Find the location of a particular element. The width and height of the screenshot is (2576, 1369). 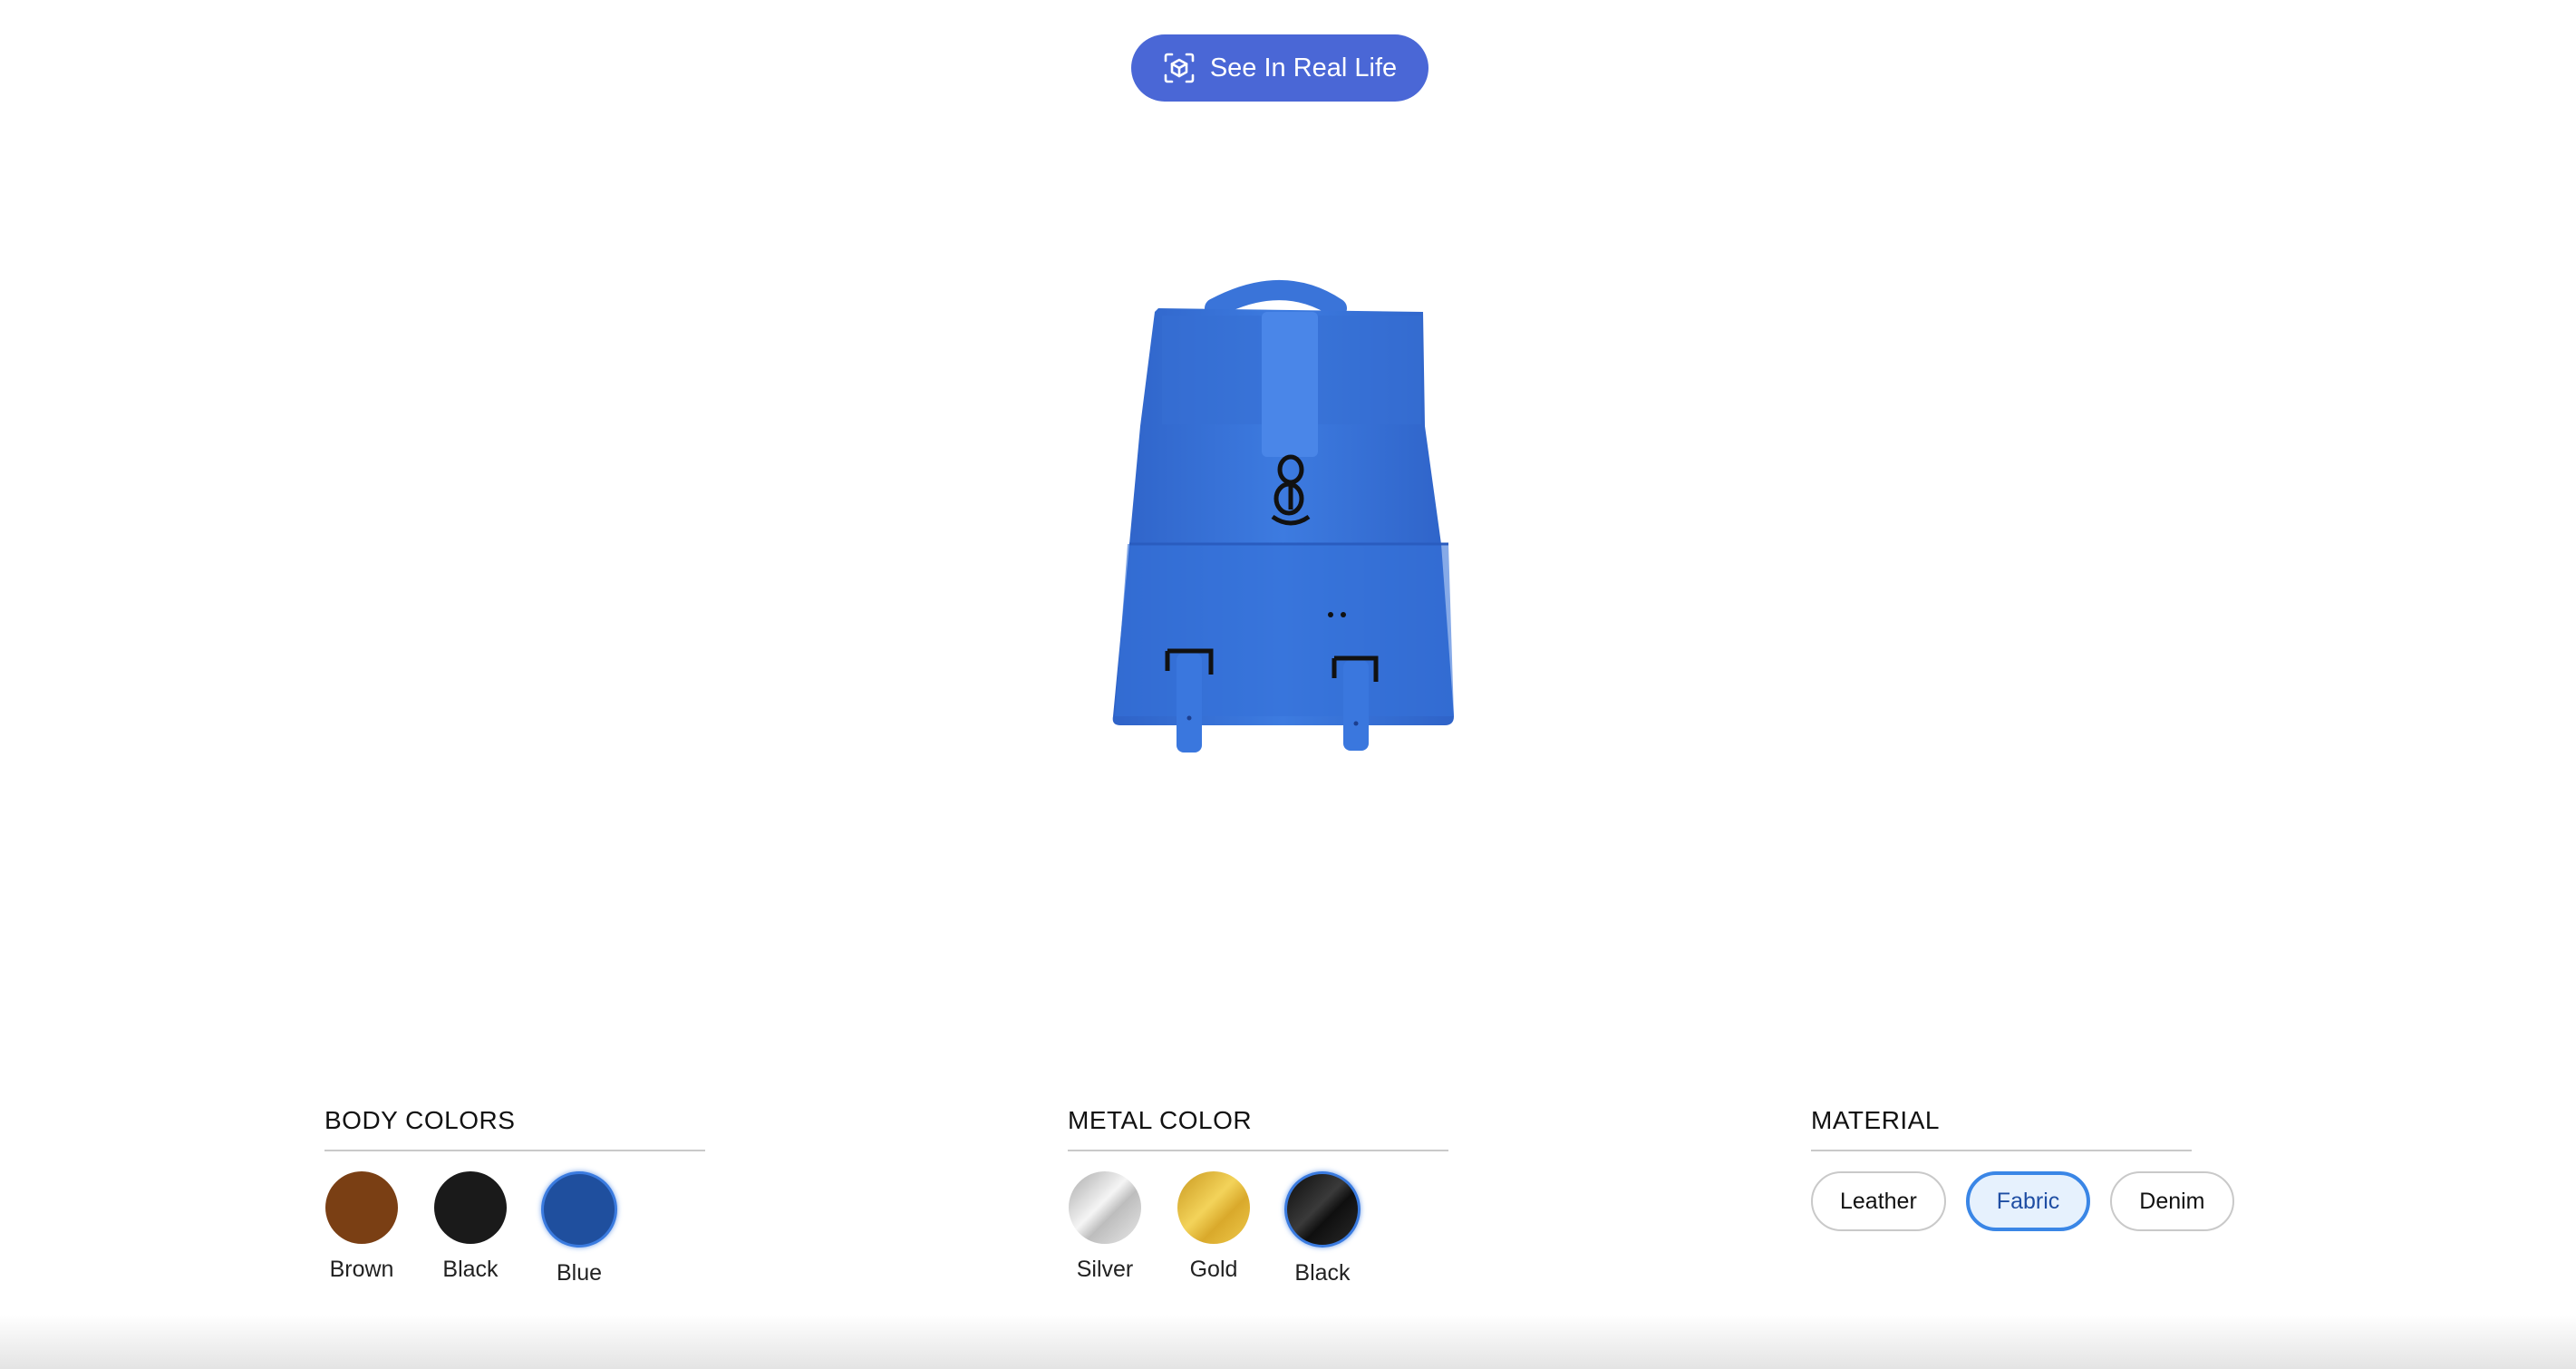

swatch-label: Silver is located at coordinates (1105, 1269).